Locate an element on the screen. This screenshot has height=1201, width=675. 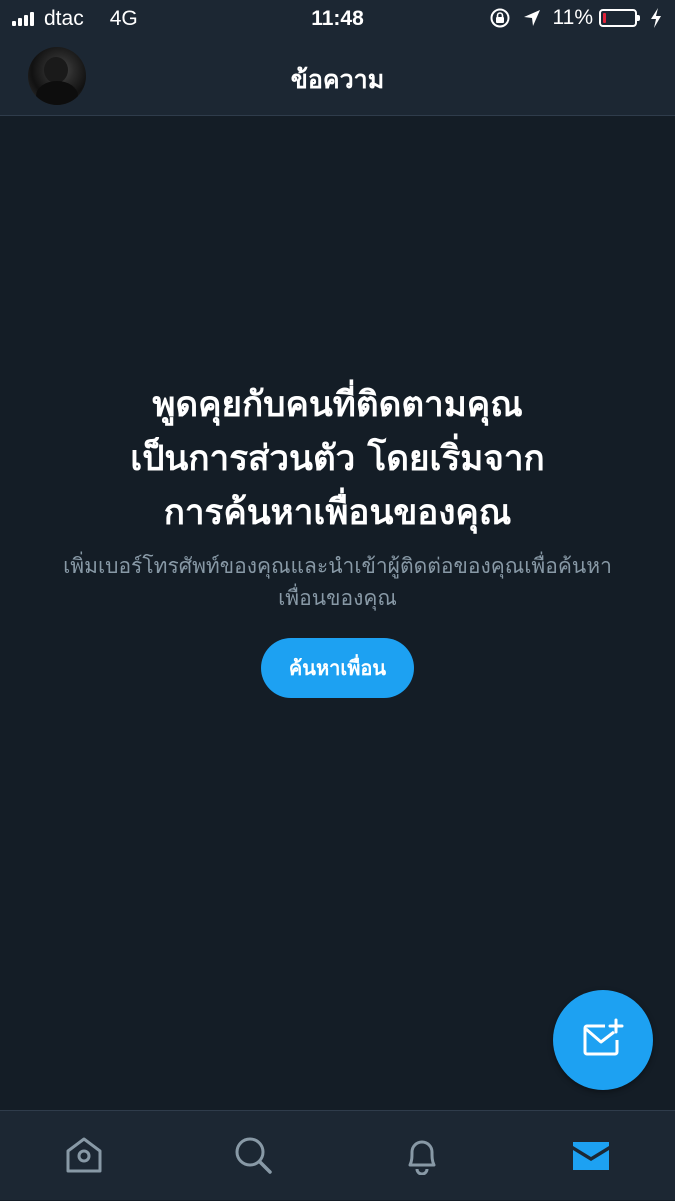
tab-notifications is located at coordinates (422, 1156).